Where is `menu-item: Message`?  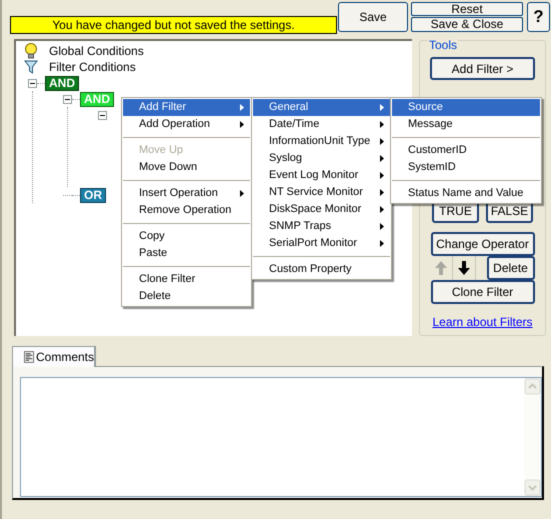 menu-item: Message is located at coordinates (466, 124).